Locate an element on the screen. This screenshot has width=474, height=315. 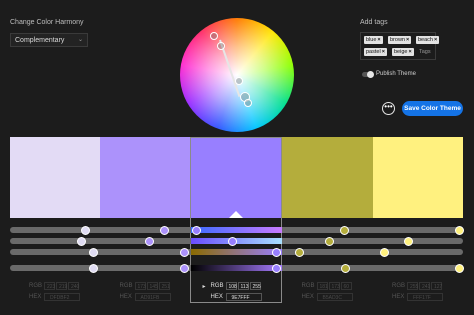
value-column: RGB 108 113 255 HEX 9E7FFF ▸ is located at coordinates (236, 293).